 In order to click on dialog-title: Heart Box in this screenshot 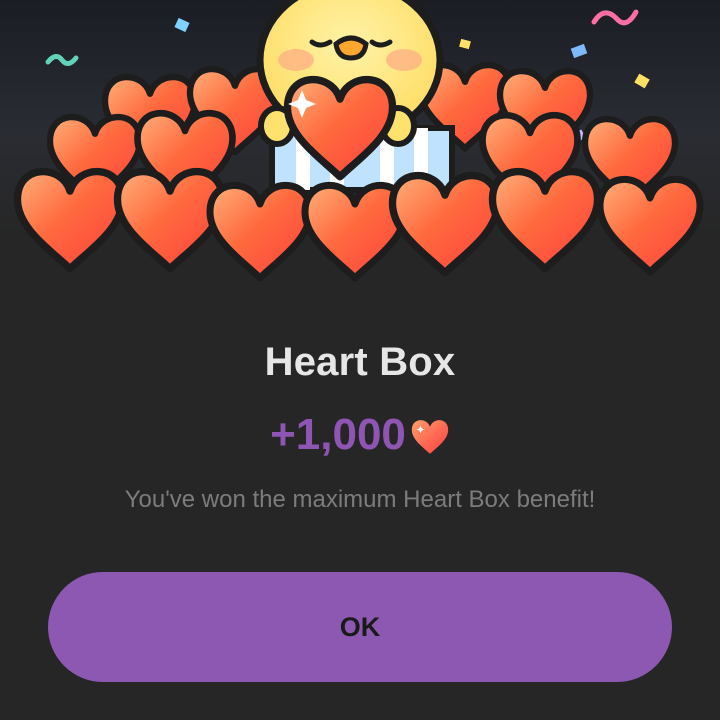, I will do `click(360, 362)`.